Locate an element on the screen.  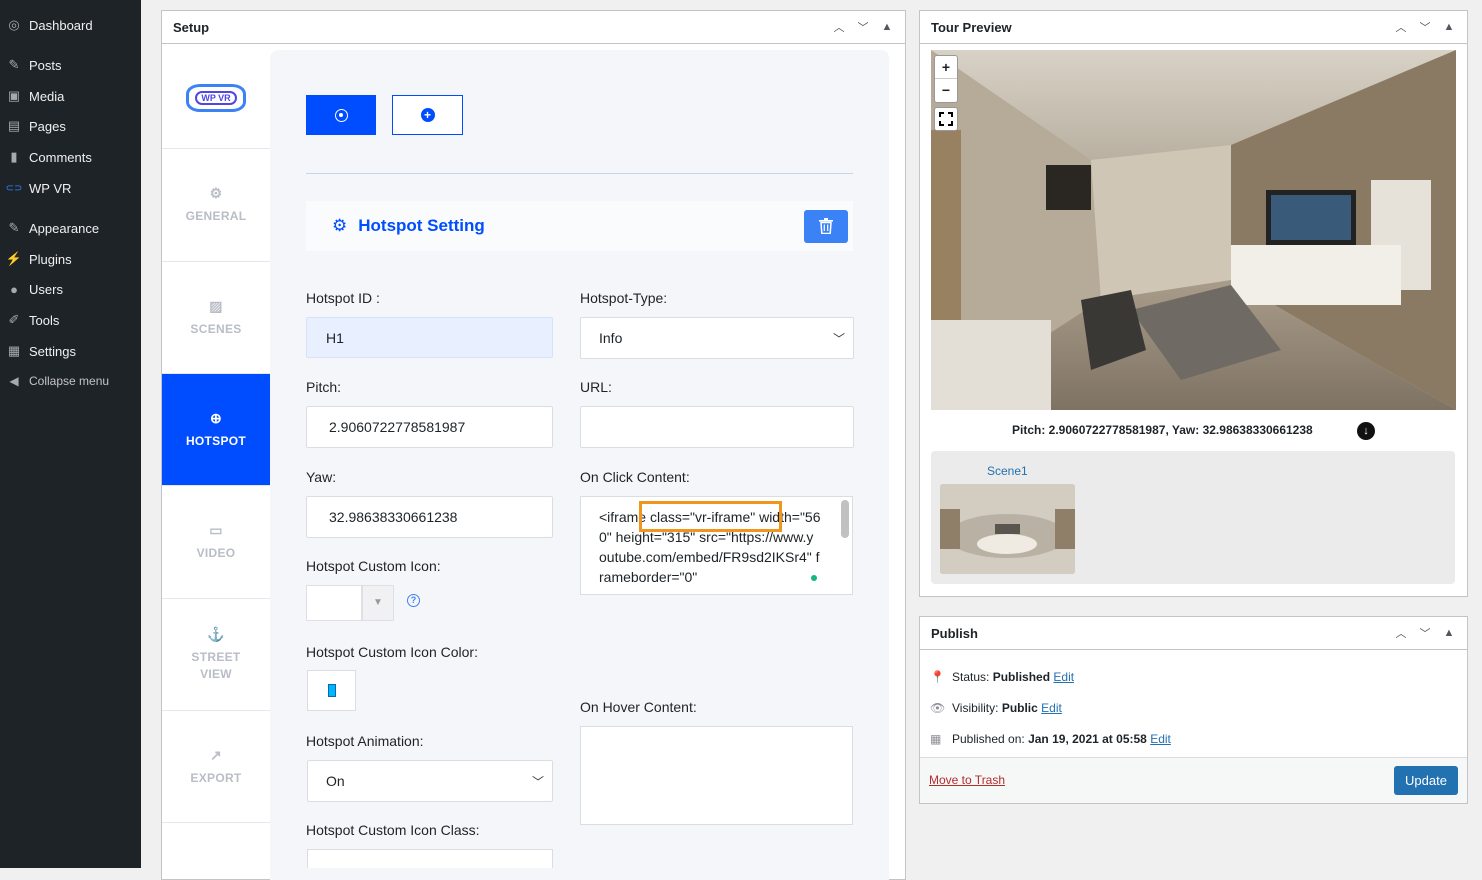
panorama-image is located at coordinates (1193, 230).